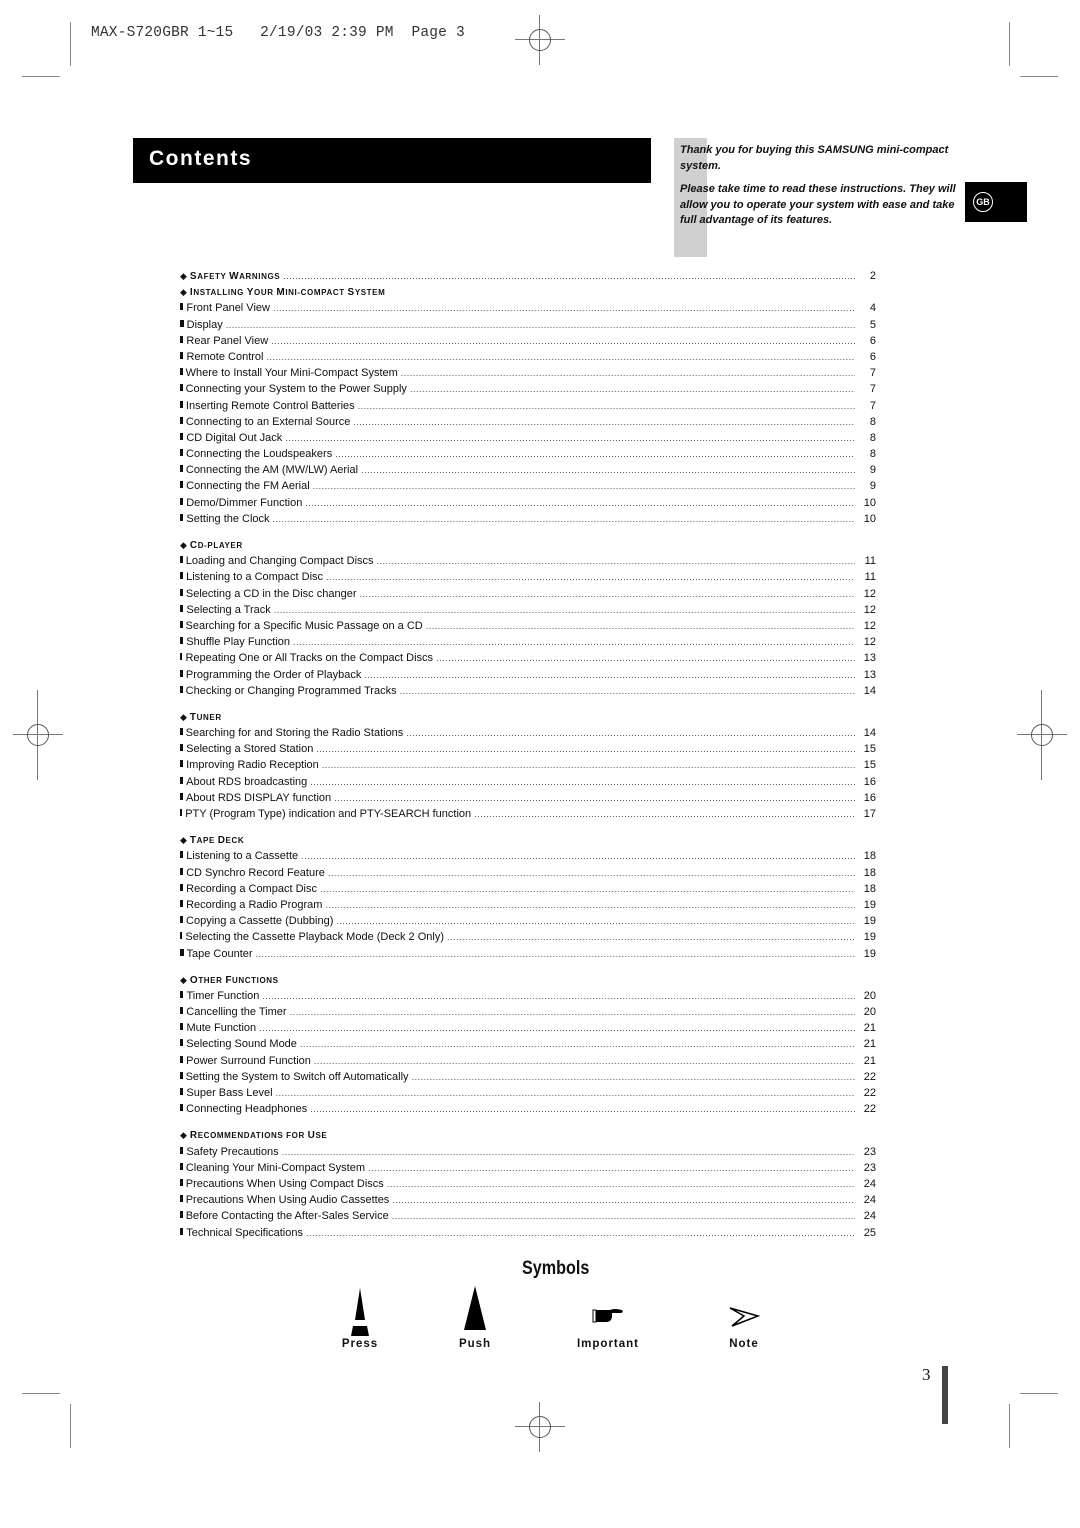  I want to click on entry-label: Setting the Clock, so click(228, 518).